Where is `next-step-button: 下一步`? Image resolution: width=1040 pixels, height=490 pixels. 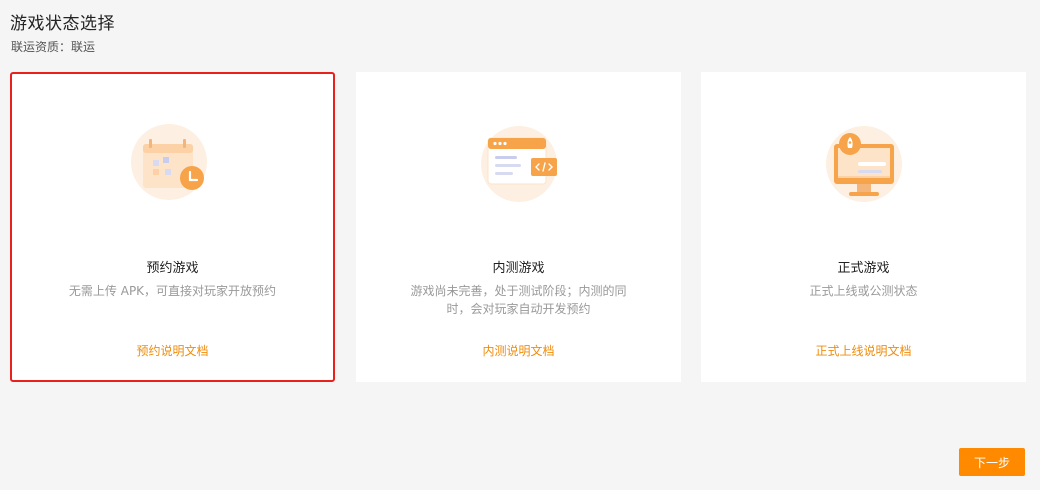 next-step-button: 下一步 is located at coordinates (992, 462).